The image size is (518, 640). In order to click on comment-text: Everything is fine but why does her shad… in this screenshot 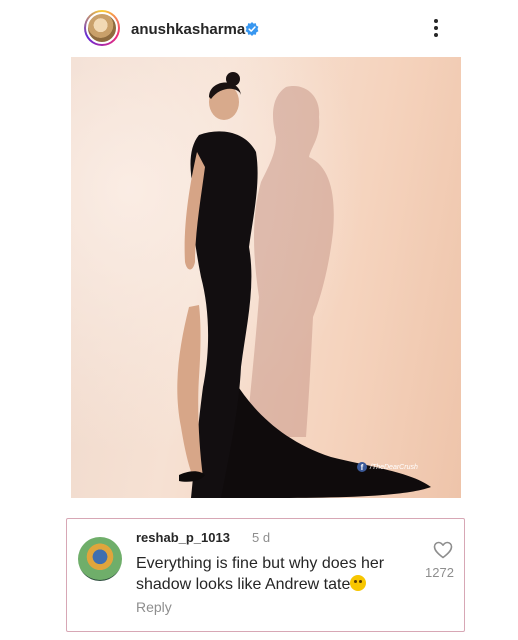, I will do `click(271, 574)`.